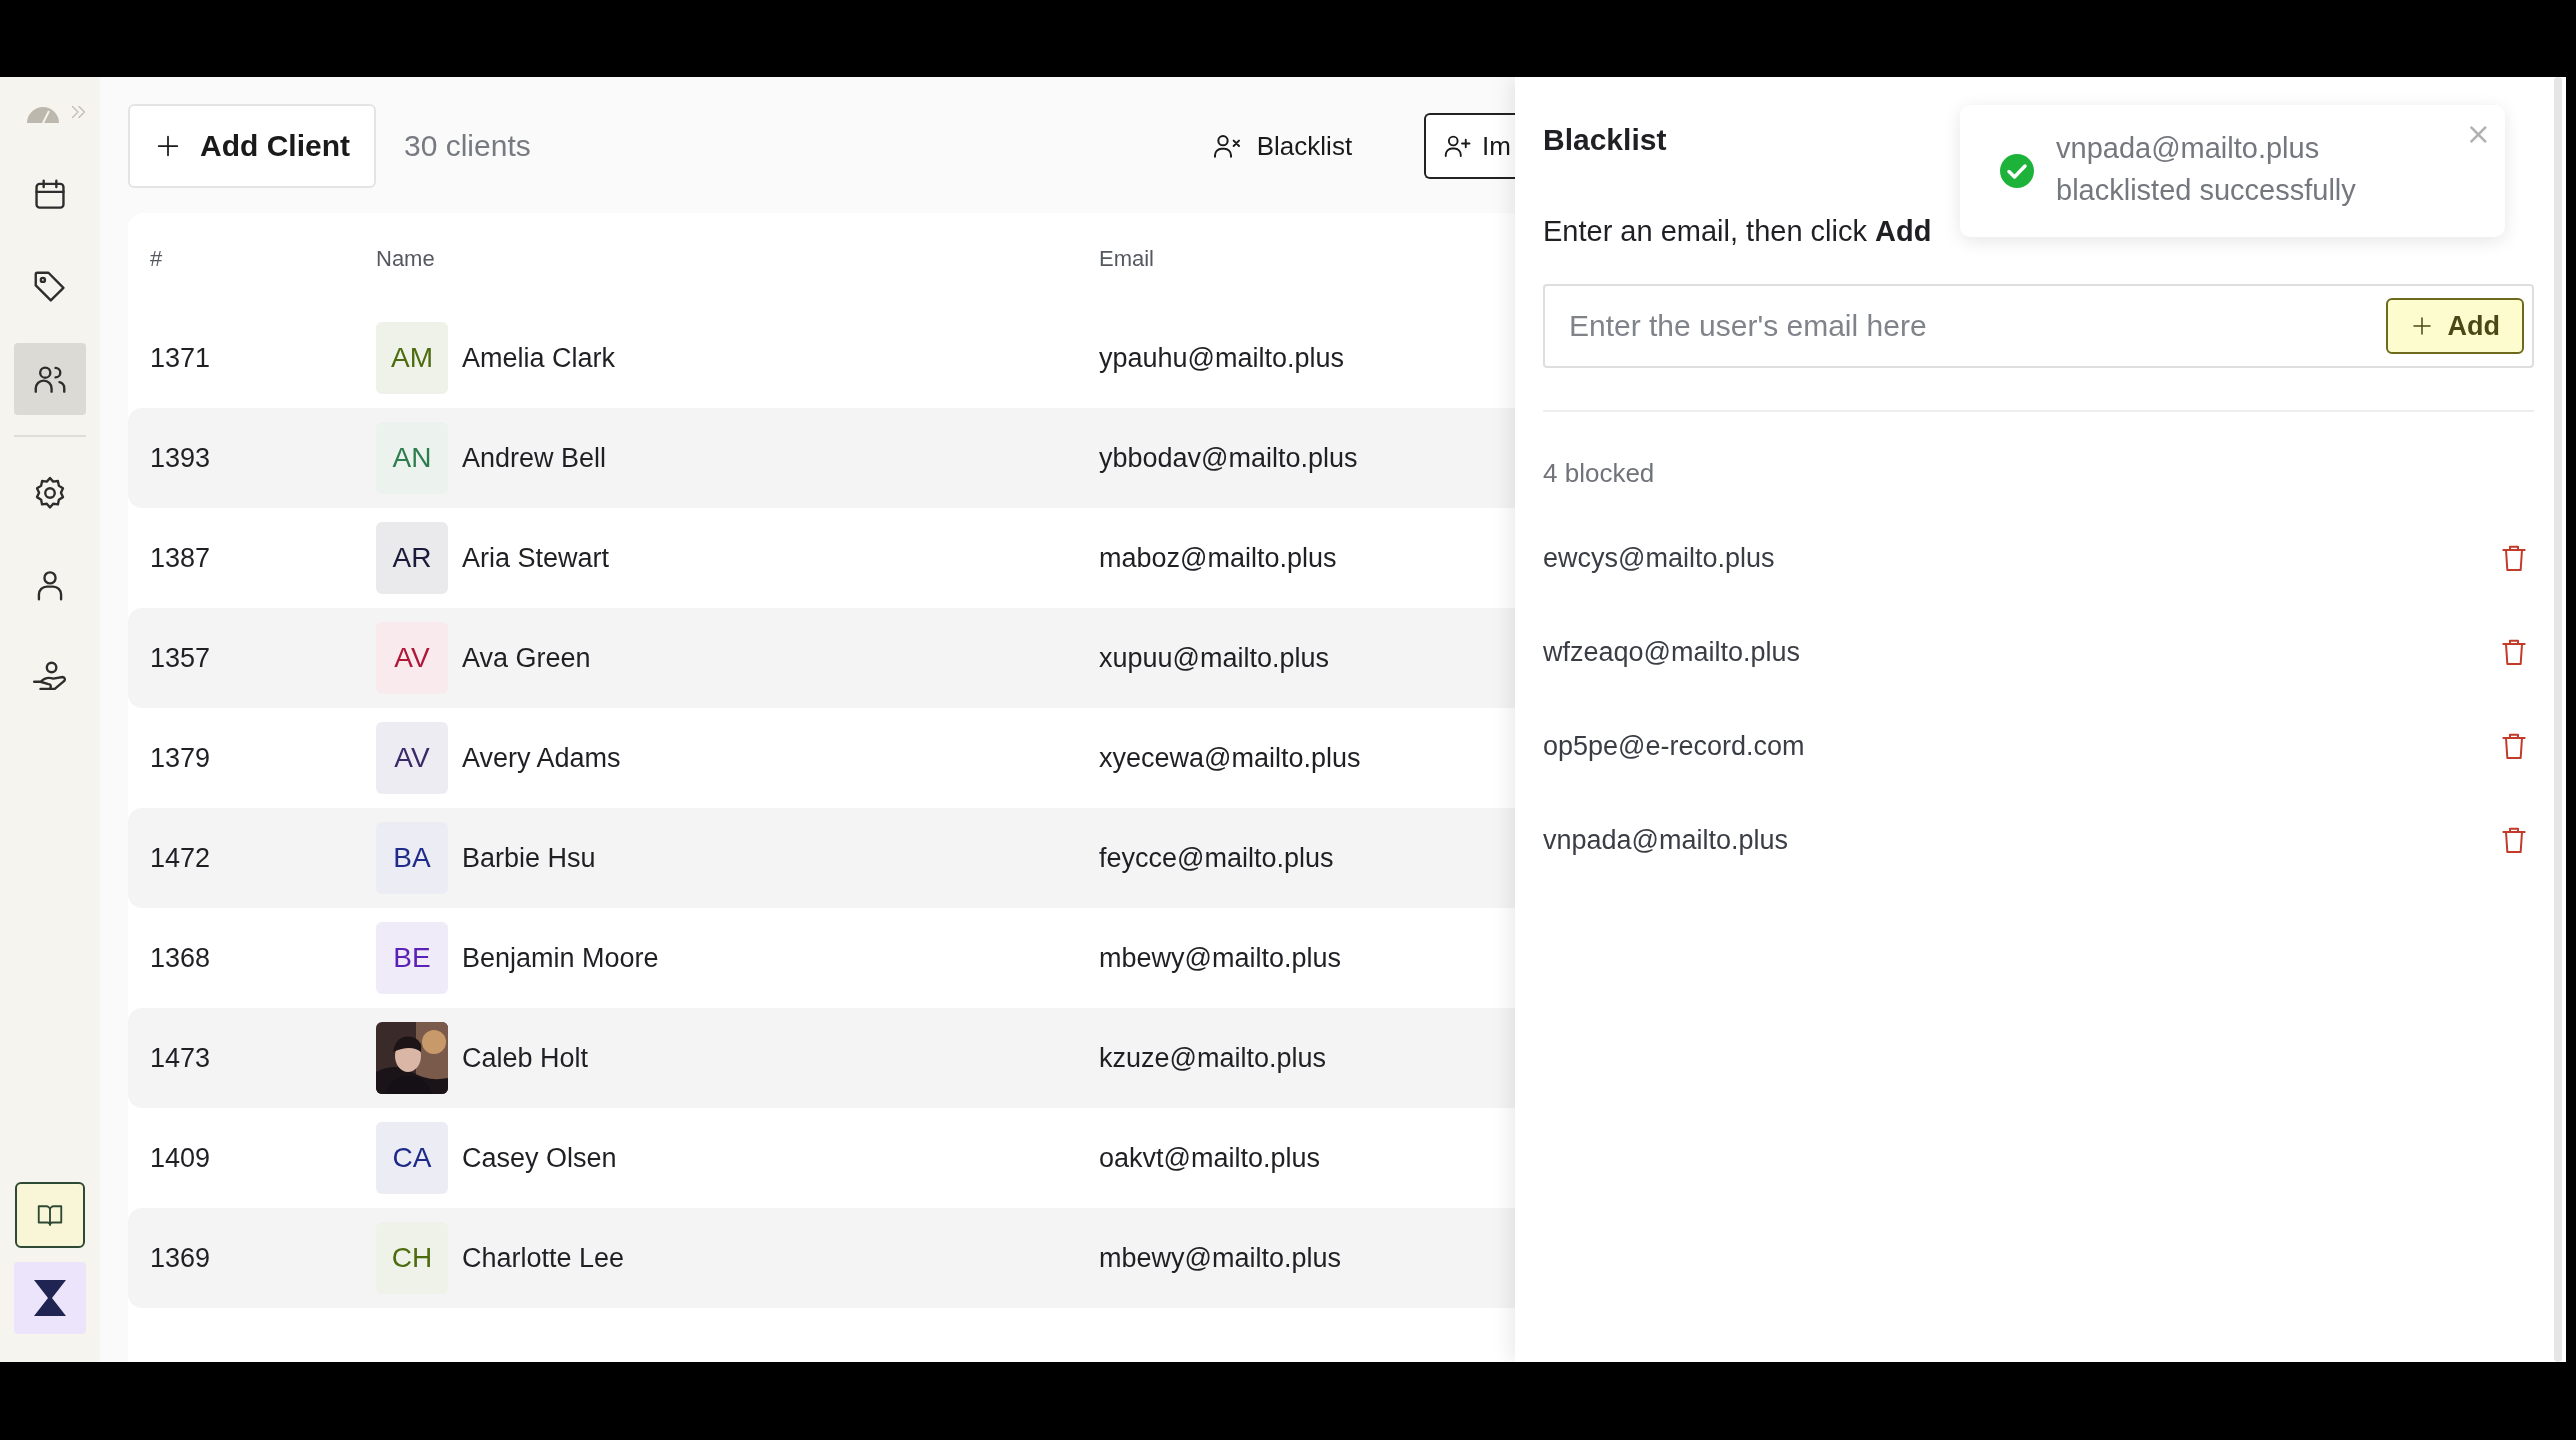  I want to click on users-icon, so click(50, 379).